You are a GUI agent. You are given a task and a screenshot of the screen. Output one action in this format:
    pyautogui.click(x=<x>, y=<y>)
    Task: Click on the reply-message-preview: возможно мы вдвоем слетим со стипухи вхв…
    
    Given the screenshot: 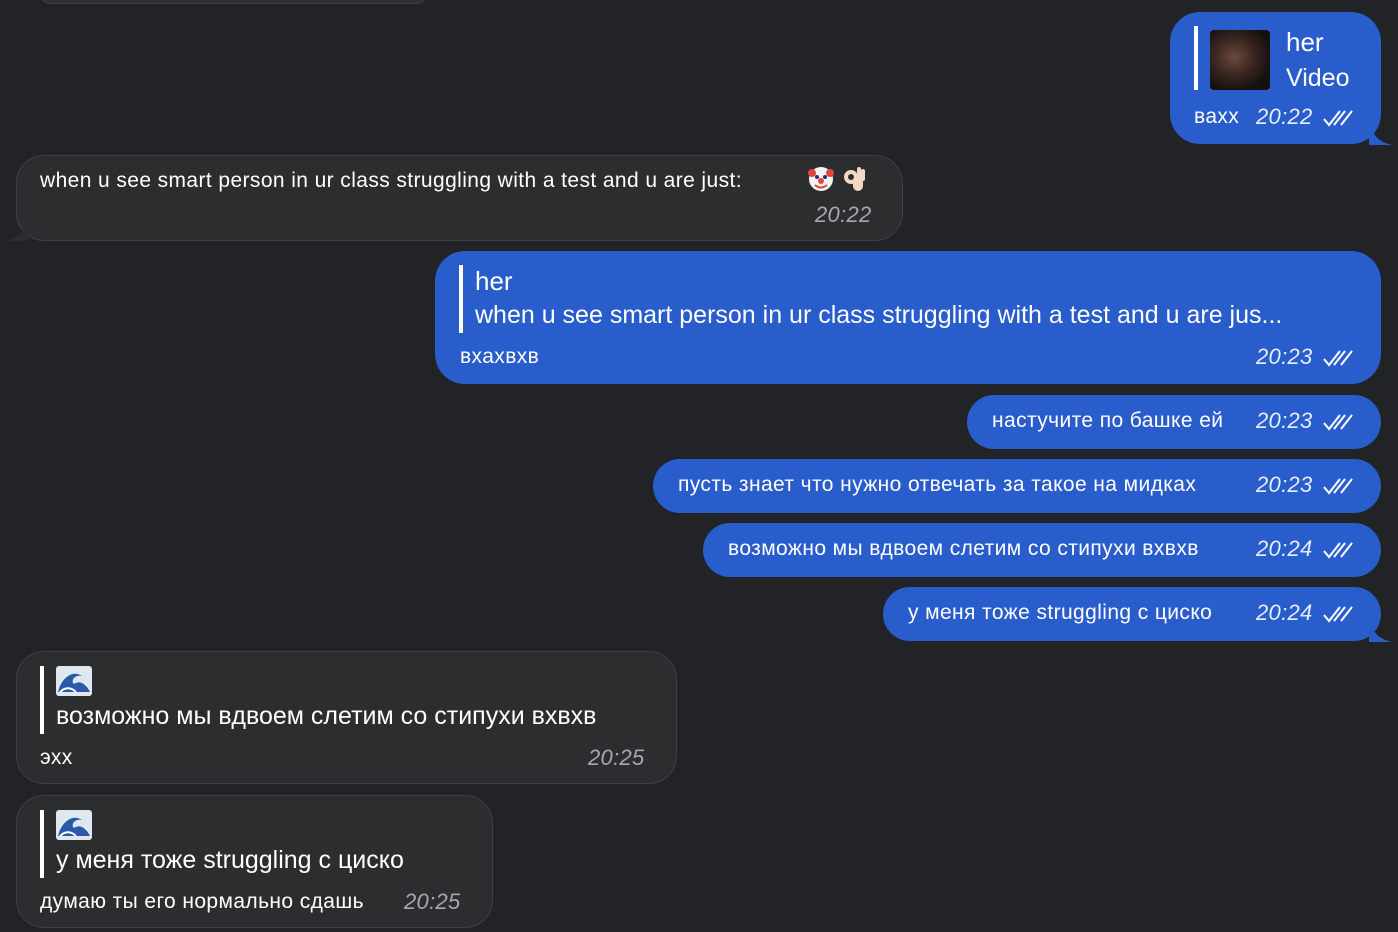 What is the action you would take?
    pyautogui.click(x=326, y=716)
    